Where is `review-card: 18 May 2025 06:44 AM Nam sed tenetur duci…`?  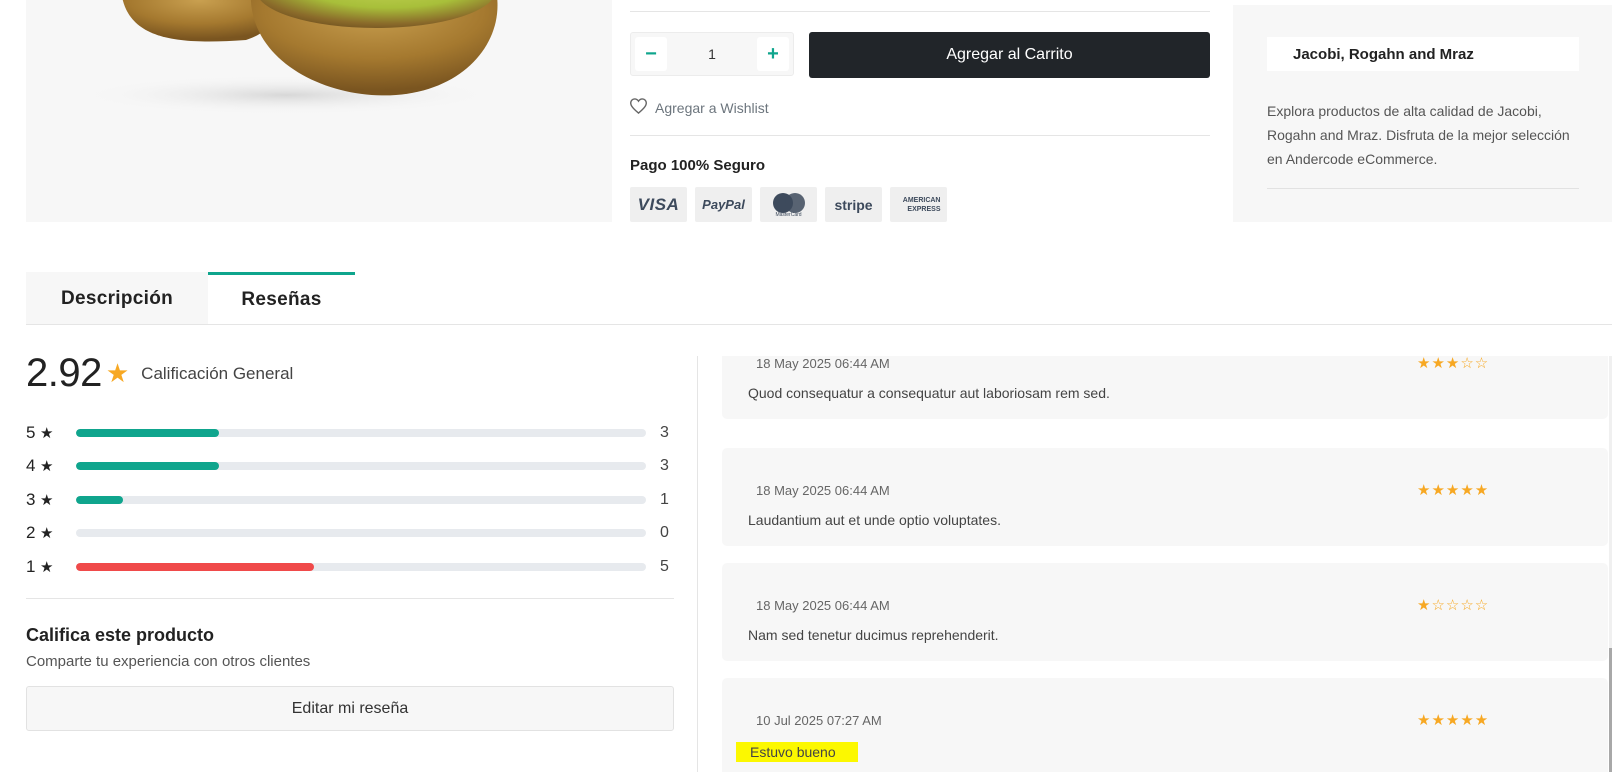
review-card: 18 May 2025 06:44 AM Nam sed tenetur duci… is located at coordinates (1165, 612).